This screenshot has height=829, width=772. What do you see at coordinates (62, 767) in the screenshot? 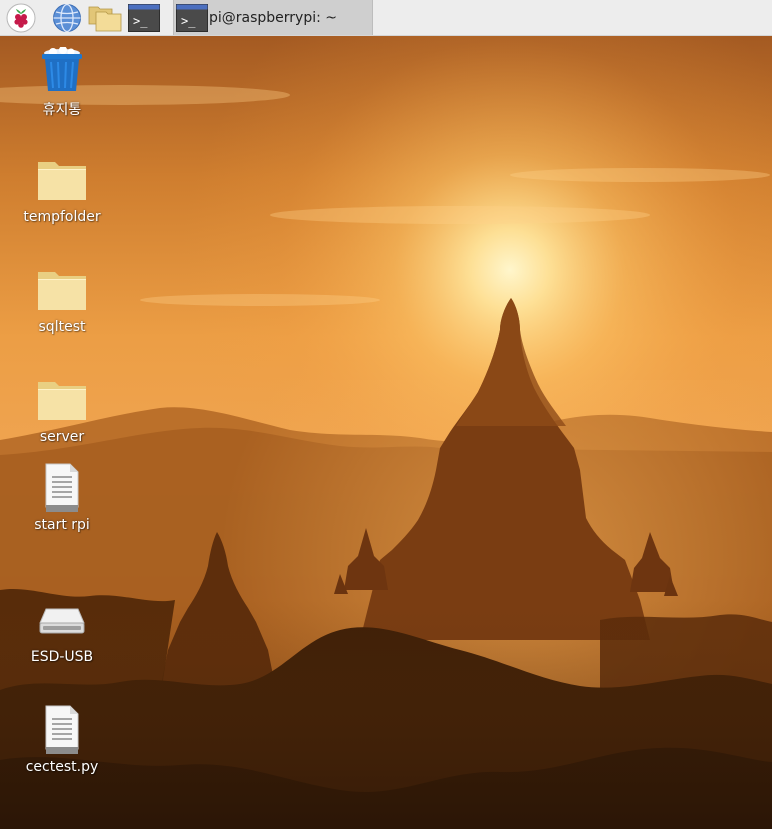
I see `desktop-icon-label: cectest.py` at bounding box center [62, 767].